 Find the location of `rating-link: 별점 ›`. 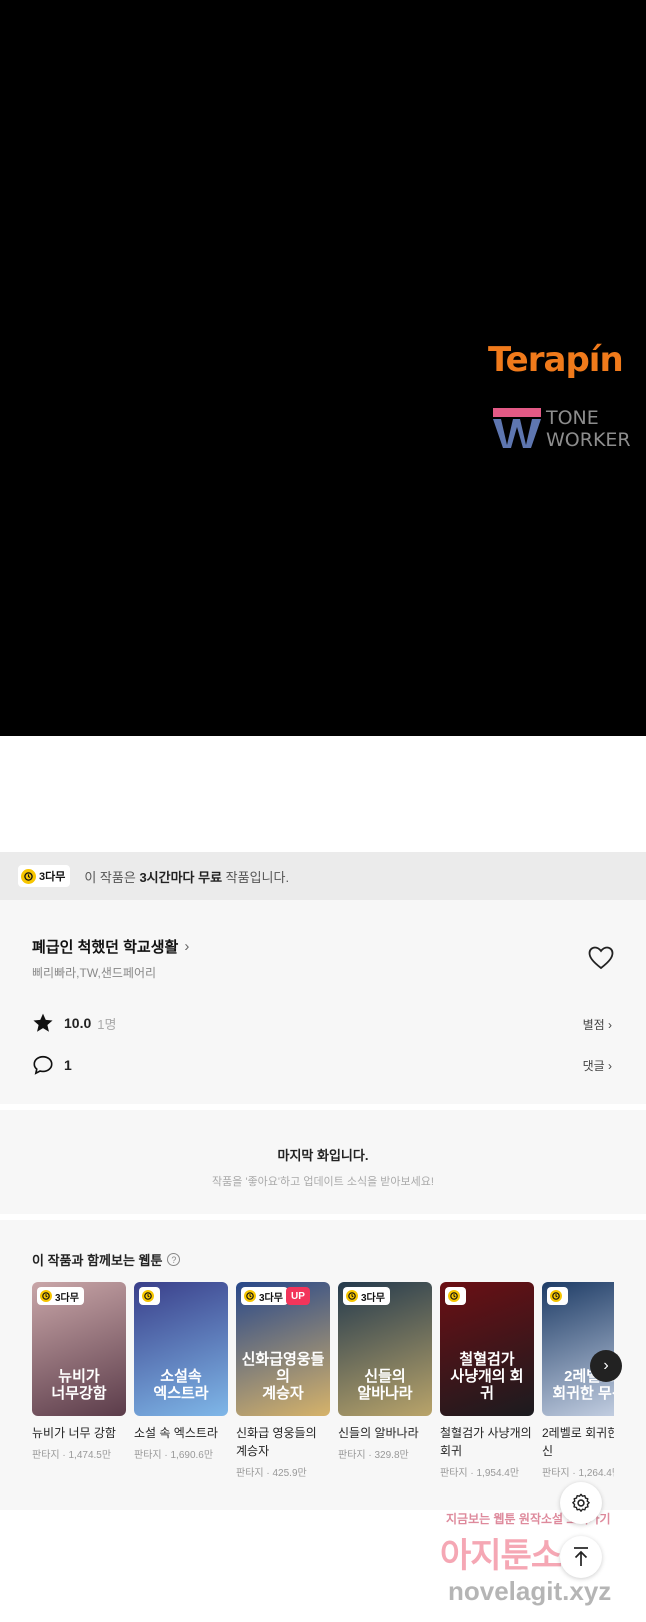

rating-link: 별점 › is located at coordinates (597, 1024).